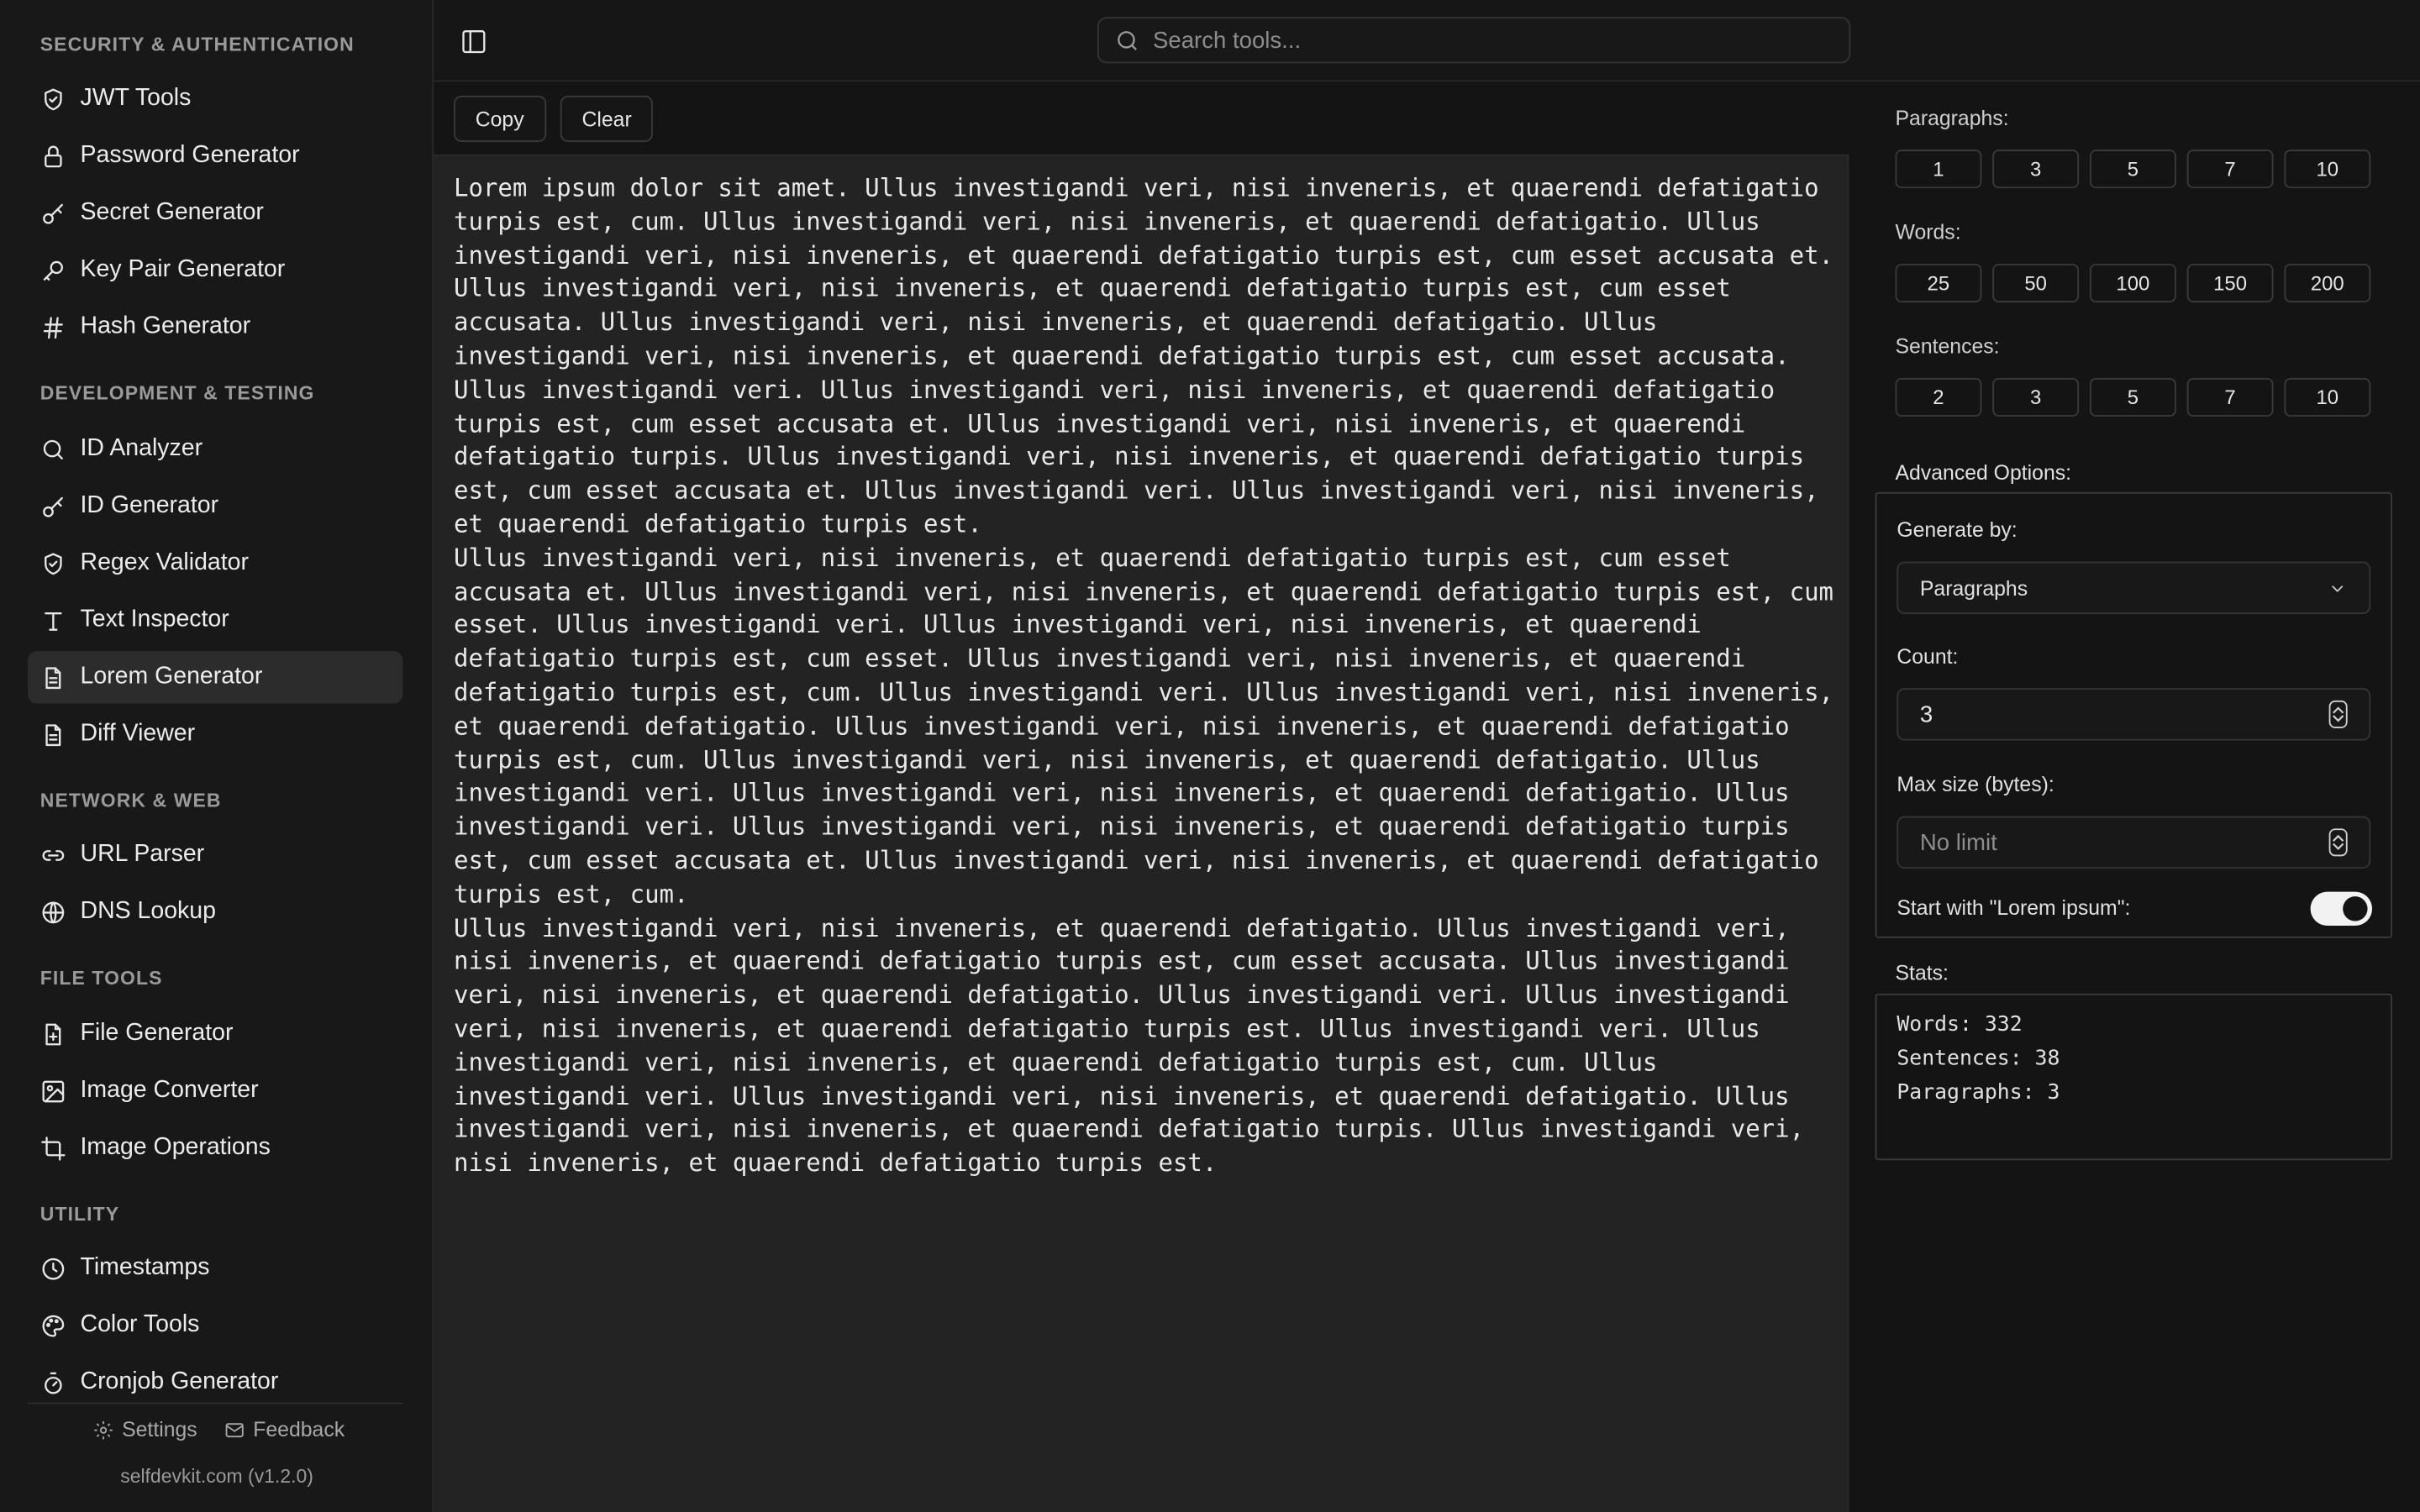 The width and height of the screenshot is (2420, 1512). I want to click on paragraphs-preset: 3, so click(2036, 169).